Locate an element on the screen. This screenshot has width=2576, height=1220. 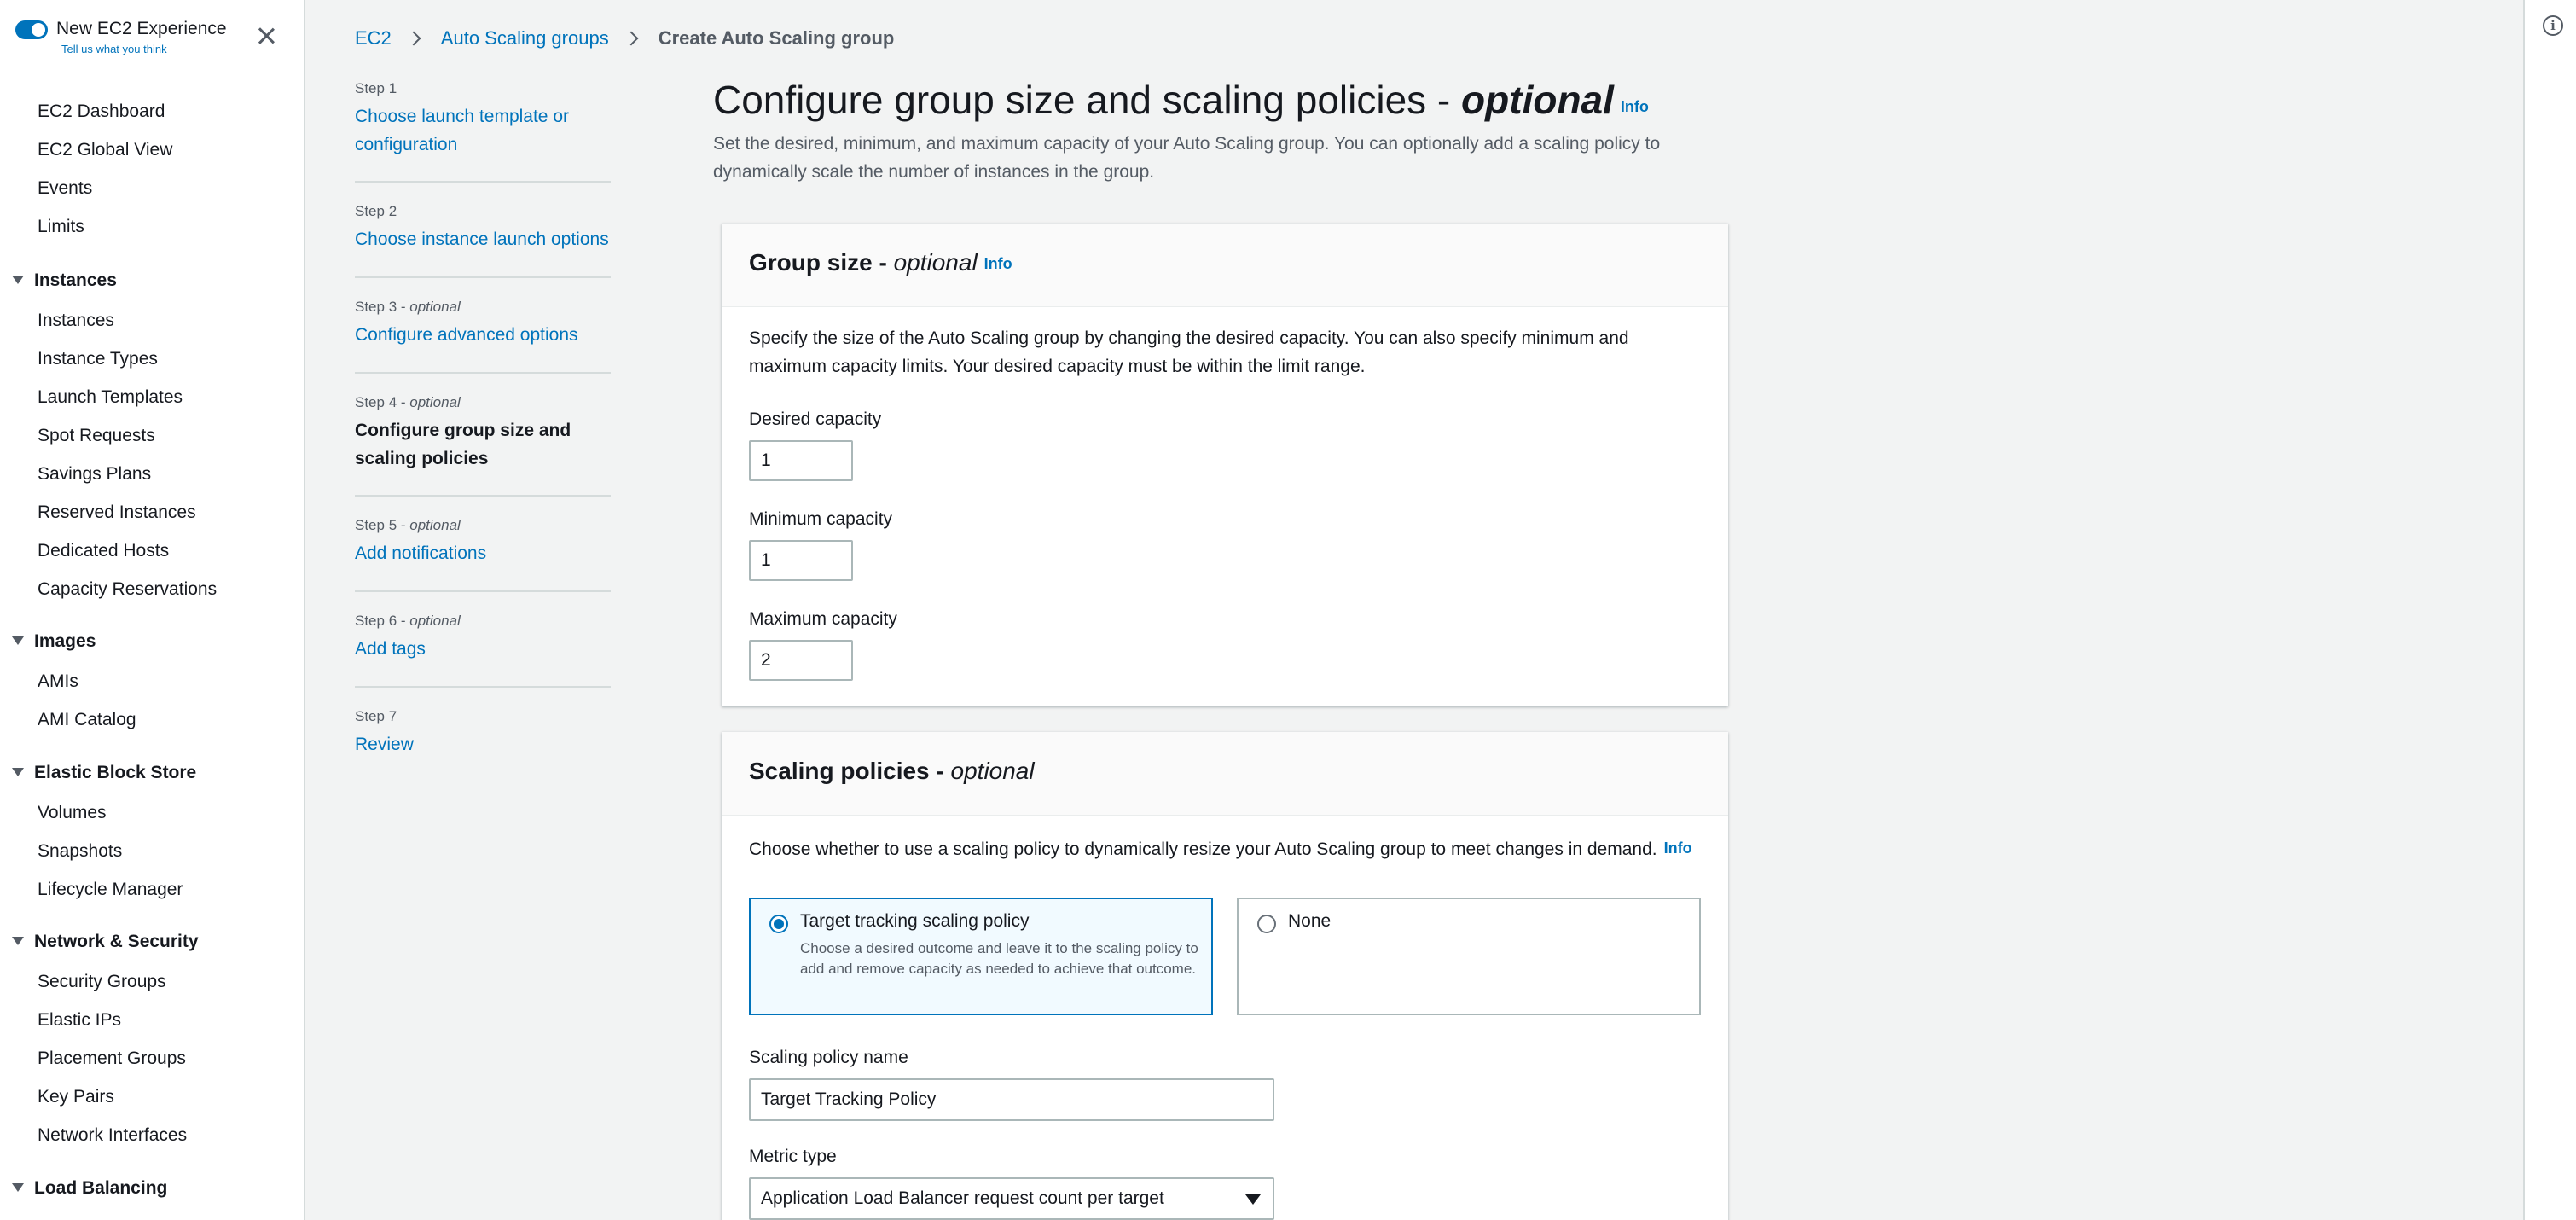
nav-section-network-security: Network & Security is located at coordinates (105, 942).